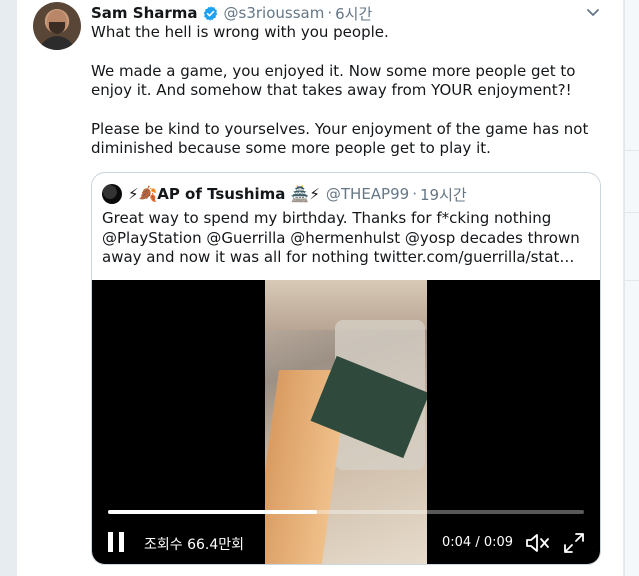 The image size is (639, 576). What do you see at coordinates (117, 542) in the screenshot?
I see `pause-icon` at bounding box center [117, 542].